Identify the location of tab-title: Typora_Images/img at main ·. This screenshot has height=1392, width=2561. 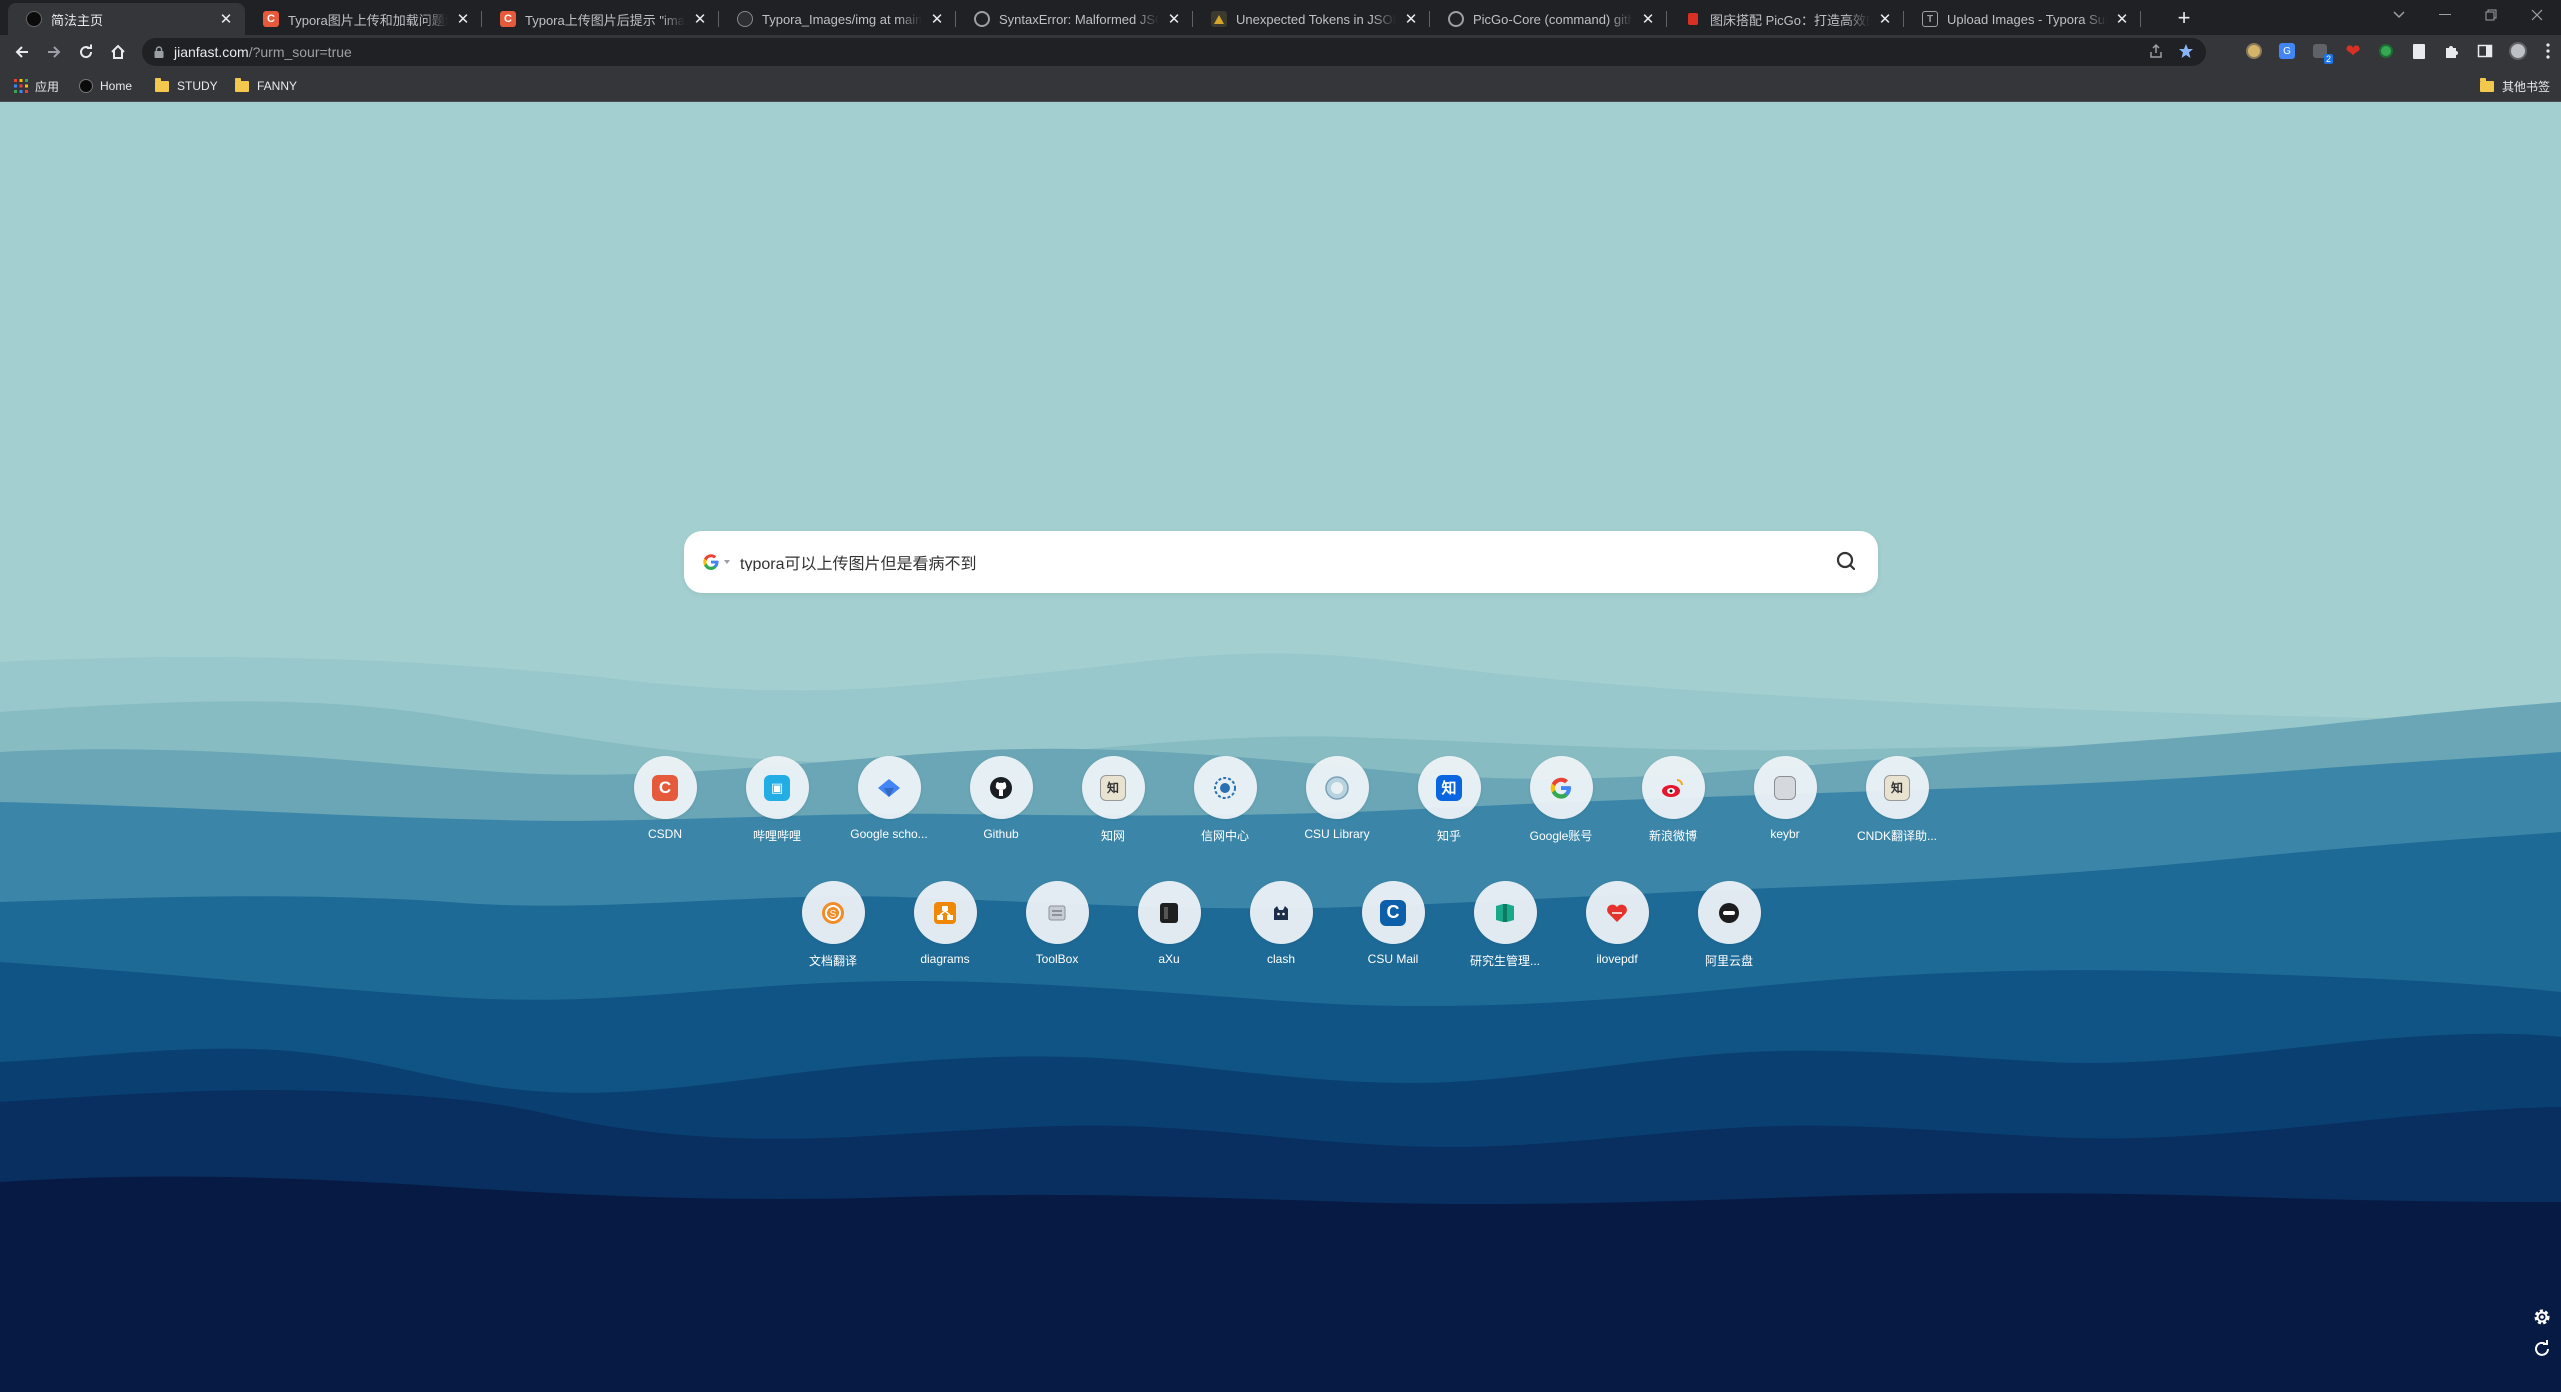
(842, 19).